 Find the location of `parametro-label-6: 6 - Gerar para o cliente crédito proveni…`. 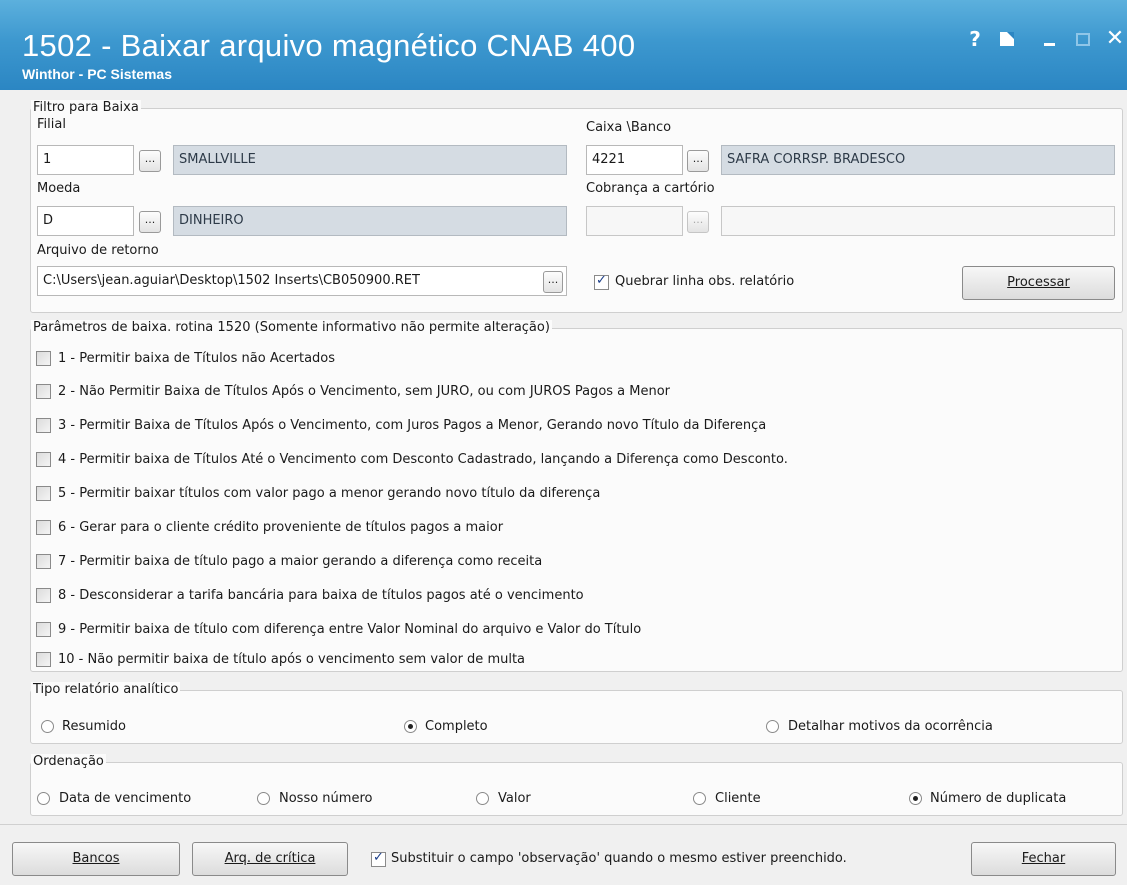

parametro-label-6: 6 - Gerar para o cliente crédito proveni… is located at coordinates (281, 527).